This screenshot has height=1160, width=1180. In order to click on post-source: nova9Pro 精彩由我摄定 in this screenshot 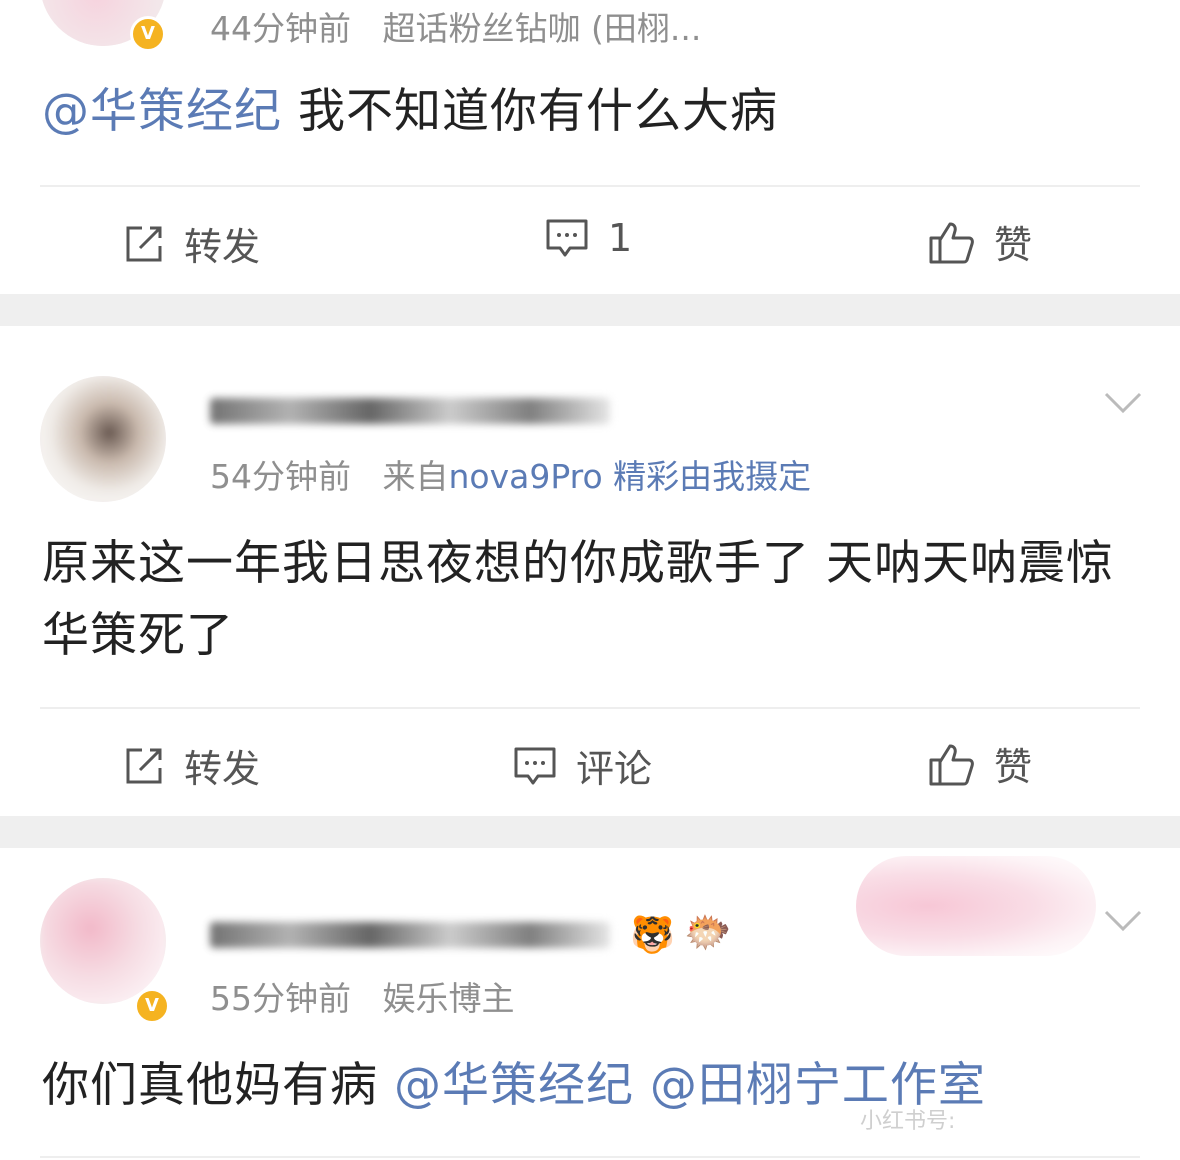, I will do `click(629, 476)`.